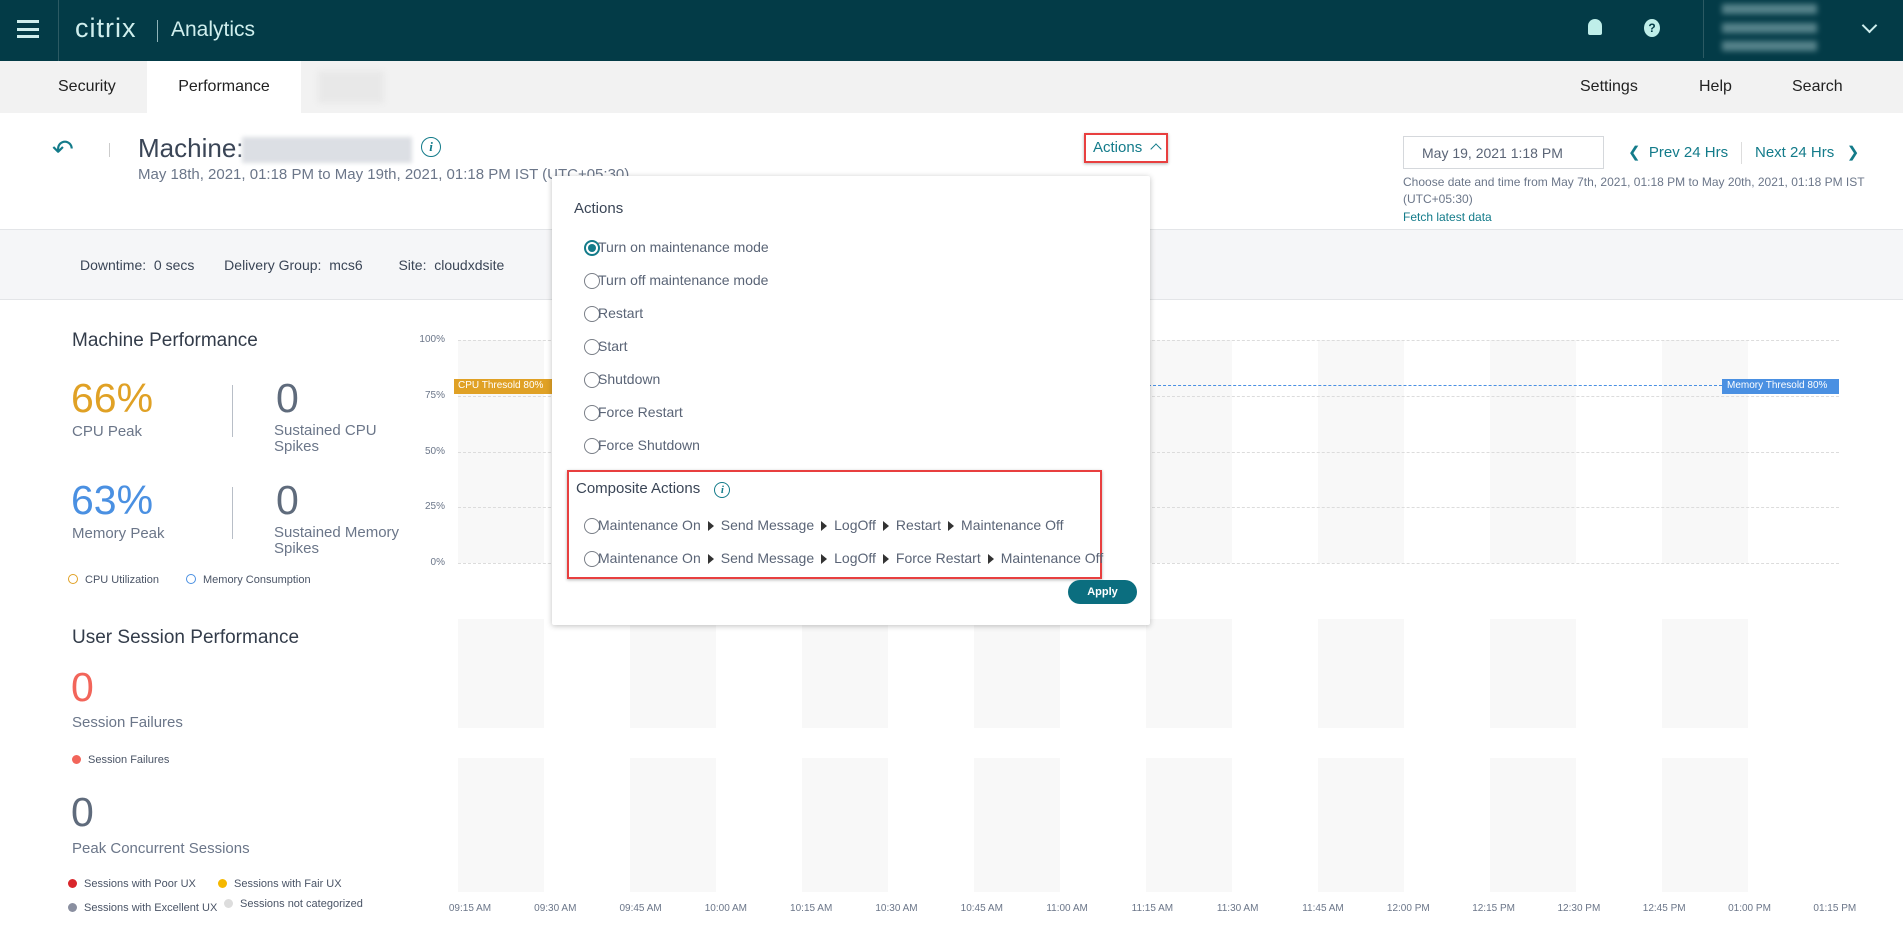 The image size is (1903, 945). What do you see at coordinates (1869, 25) in the screenshot?
I see `chevron-down-icon` at bounding box center [1869, 25].